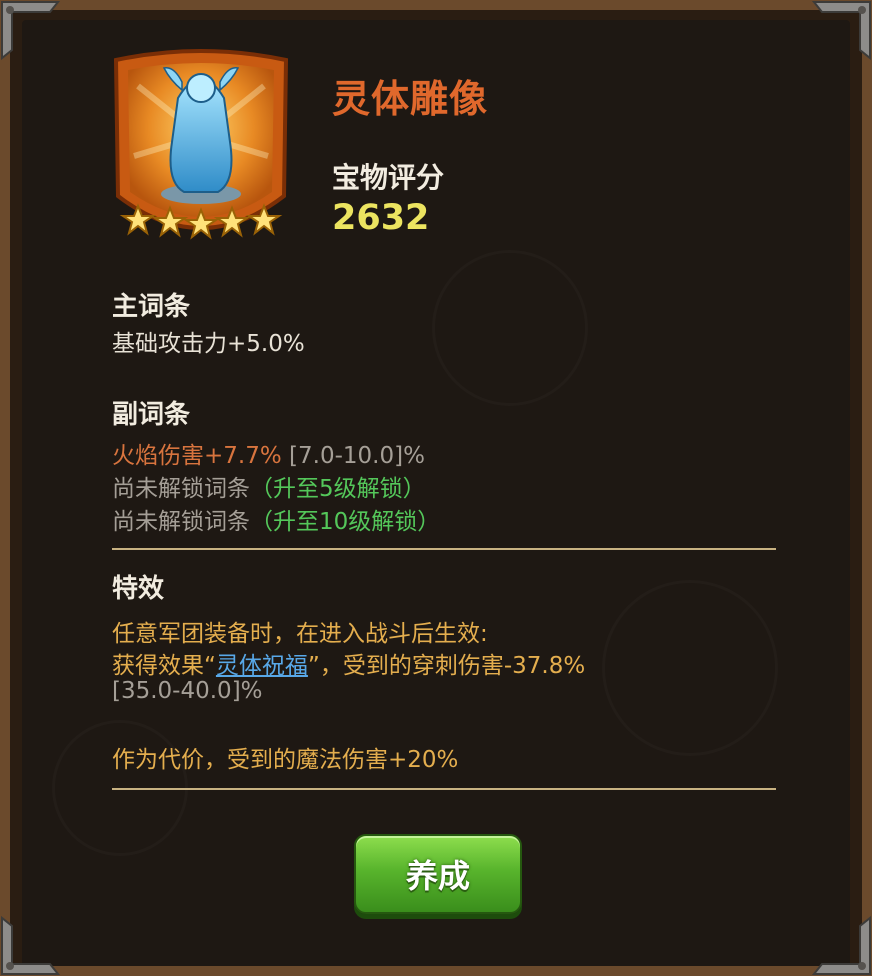 Image resolution: width=872 pixels, height=976 pixels. What do you see at coordinates (151, 415) in the screenshot?
I see `sub-affix-title: 副词条` at bounding box center [151, 415].